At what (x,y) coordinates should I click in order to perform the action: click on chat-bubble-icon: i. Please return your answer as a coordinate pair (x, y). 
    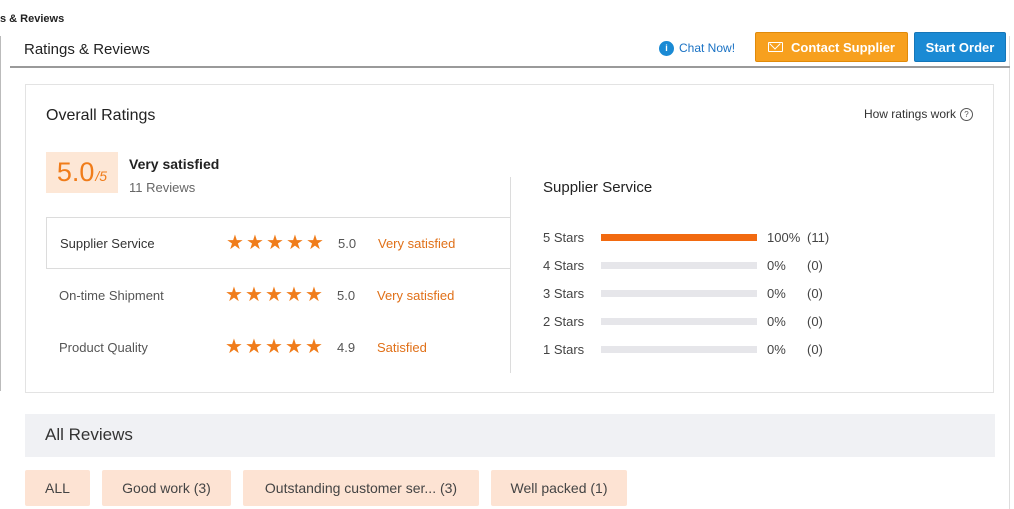
    Looking at the image, I should click on (666, 48).